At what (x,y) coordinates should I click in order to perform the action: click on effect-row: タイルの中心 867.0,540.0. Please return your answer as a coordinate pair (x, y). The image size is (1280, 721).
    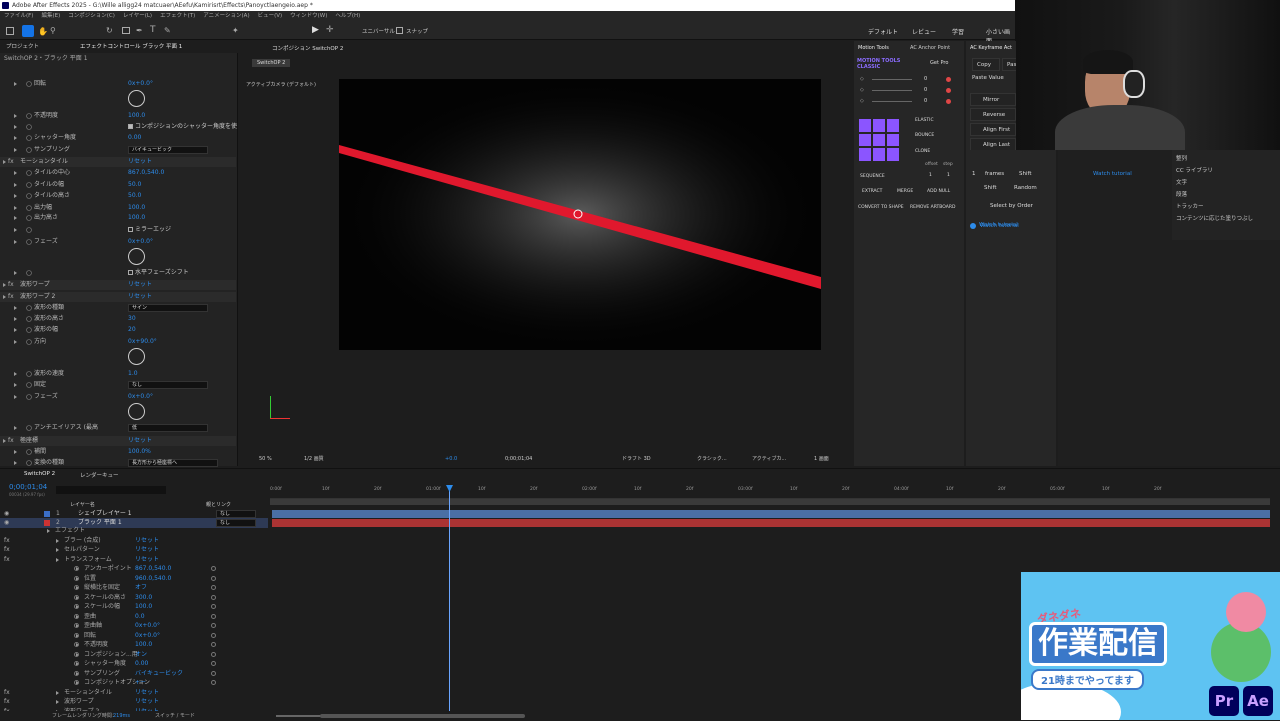
    Looking at the image, I should click on (118, 173).